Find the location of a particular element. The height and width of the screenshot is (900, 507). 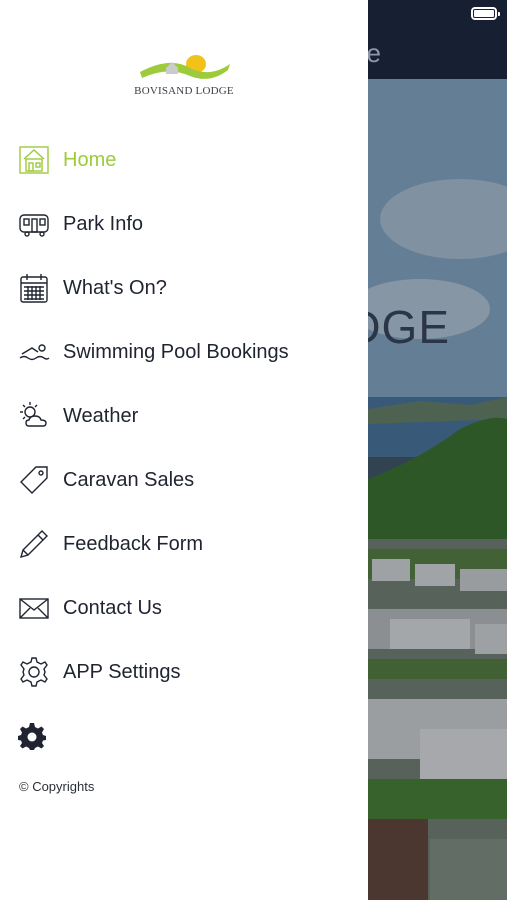

menu-item-caravan-sales: Caravan Sales is located at coordinates (184, 480).